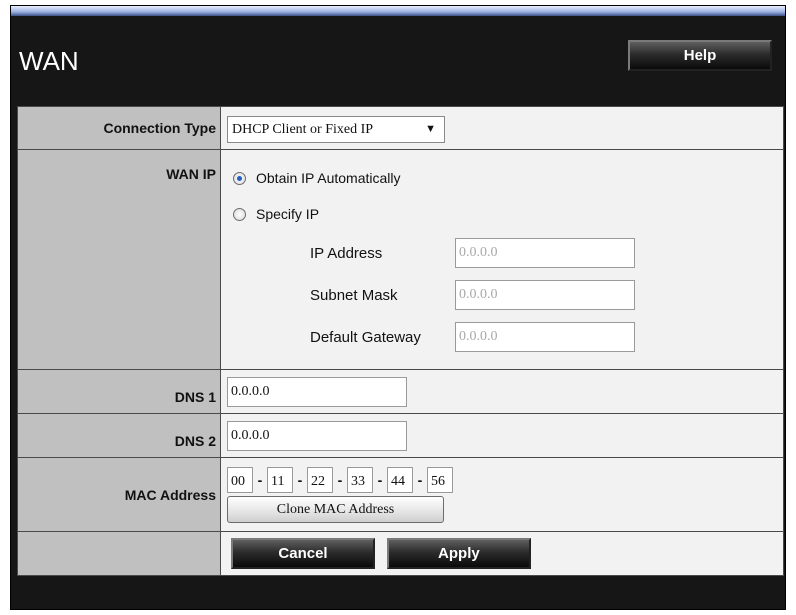  What do you see at coordinates (458, 553) in the screenshot?
I see `apply-button: Apply` at bounding box center [458, 553].